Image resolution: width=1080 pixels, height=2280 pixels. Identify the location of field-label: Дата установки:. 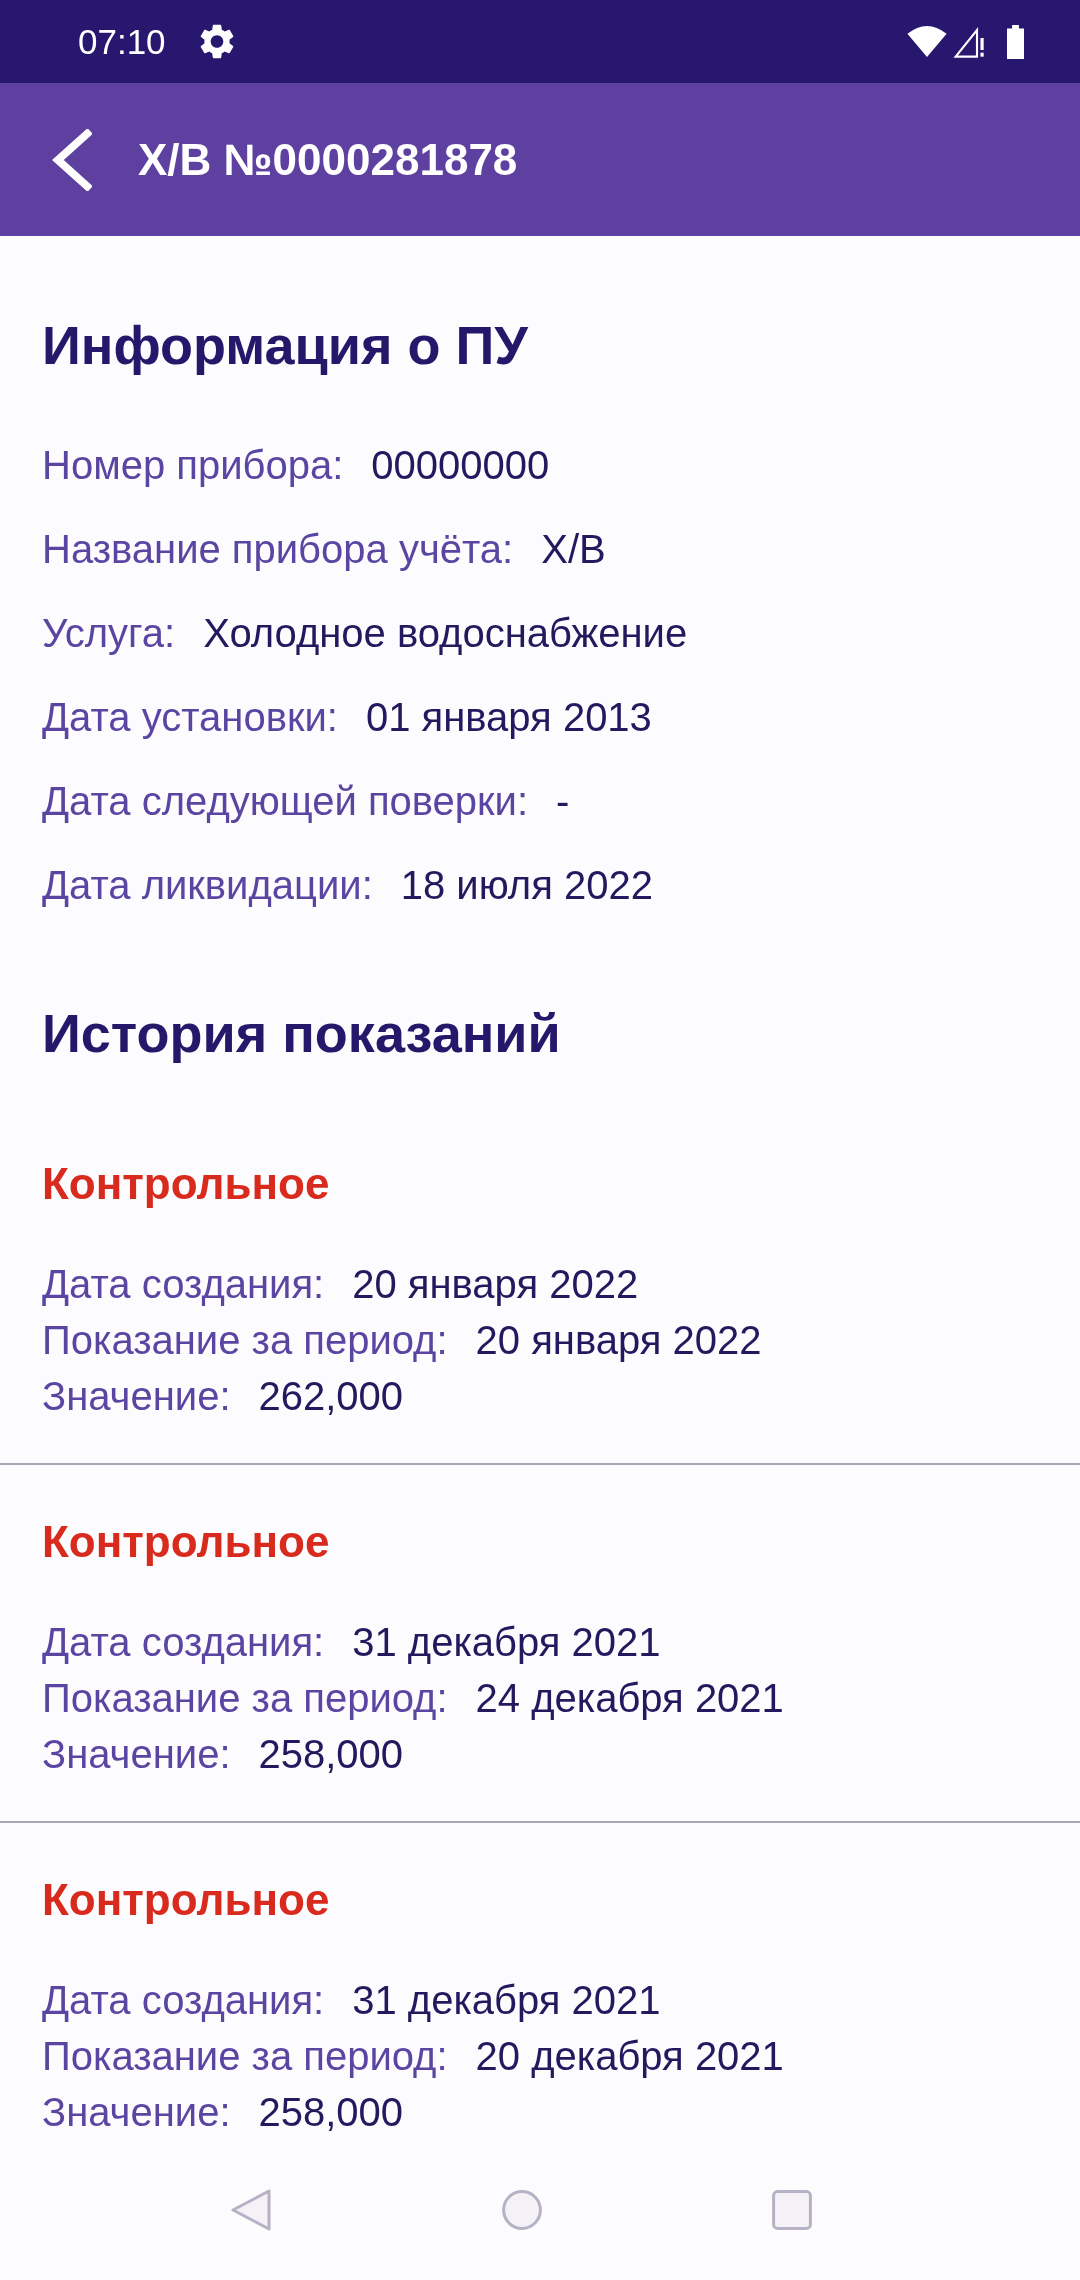
(190, 717).